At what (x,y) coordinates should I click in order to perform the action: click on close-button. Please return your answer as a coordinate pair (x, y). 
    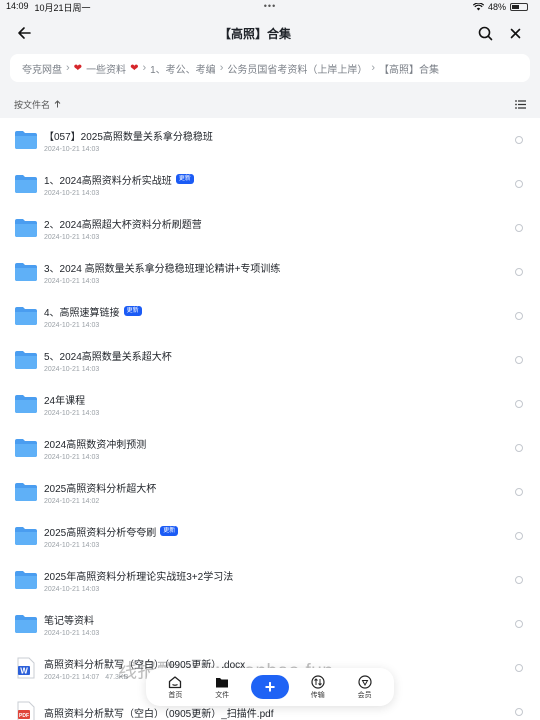
    Looking at the image, I should click on (516, 33).